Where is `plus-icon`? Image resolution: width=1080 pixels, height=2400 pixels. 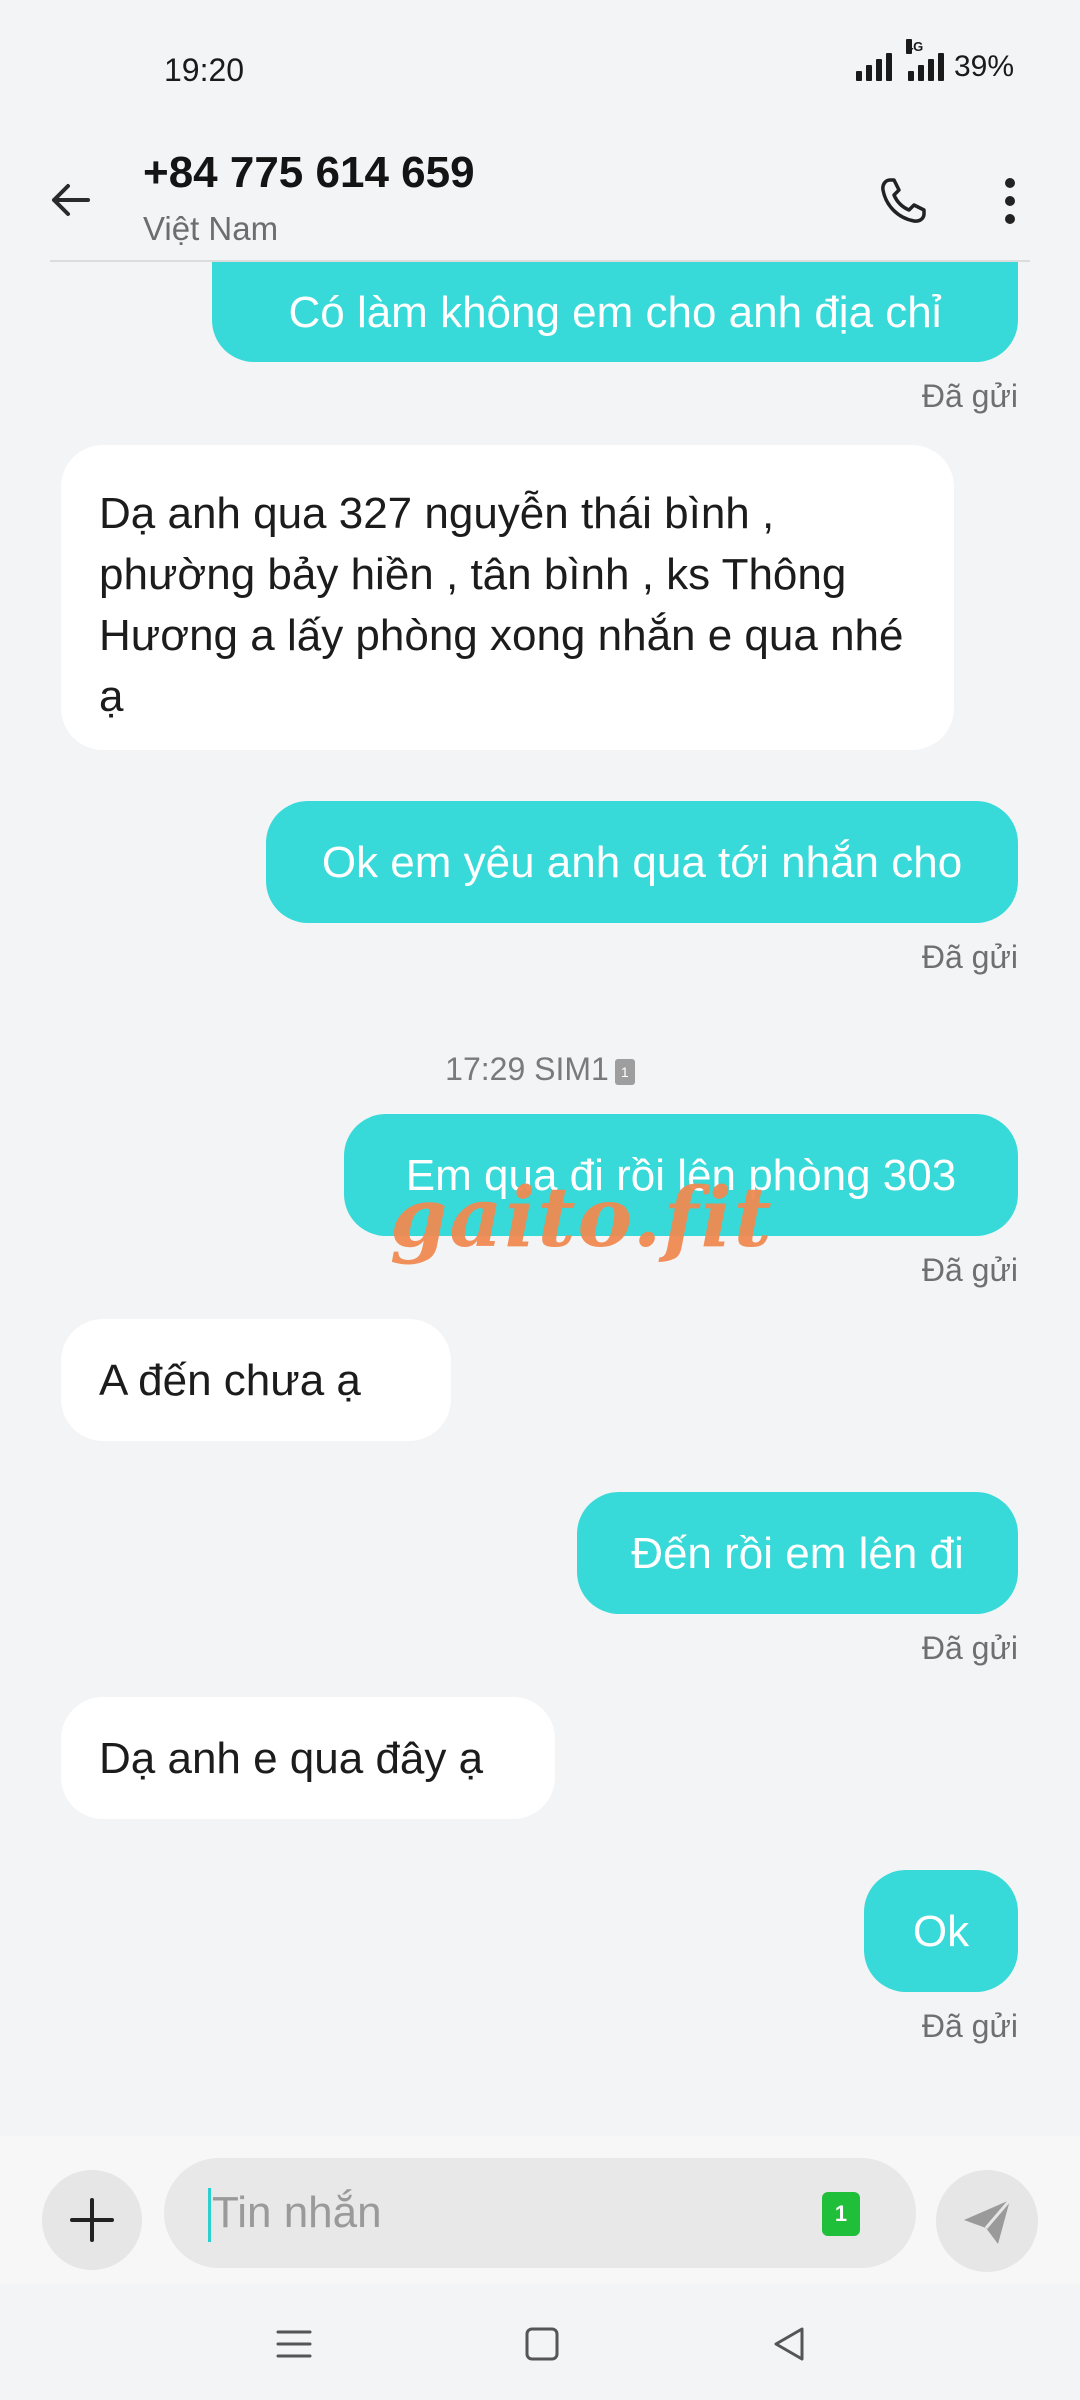
plus-icon is located at coordinates (92, 2220).